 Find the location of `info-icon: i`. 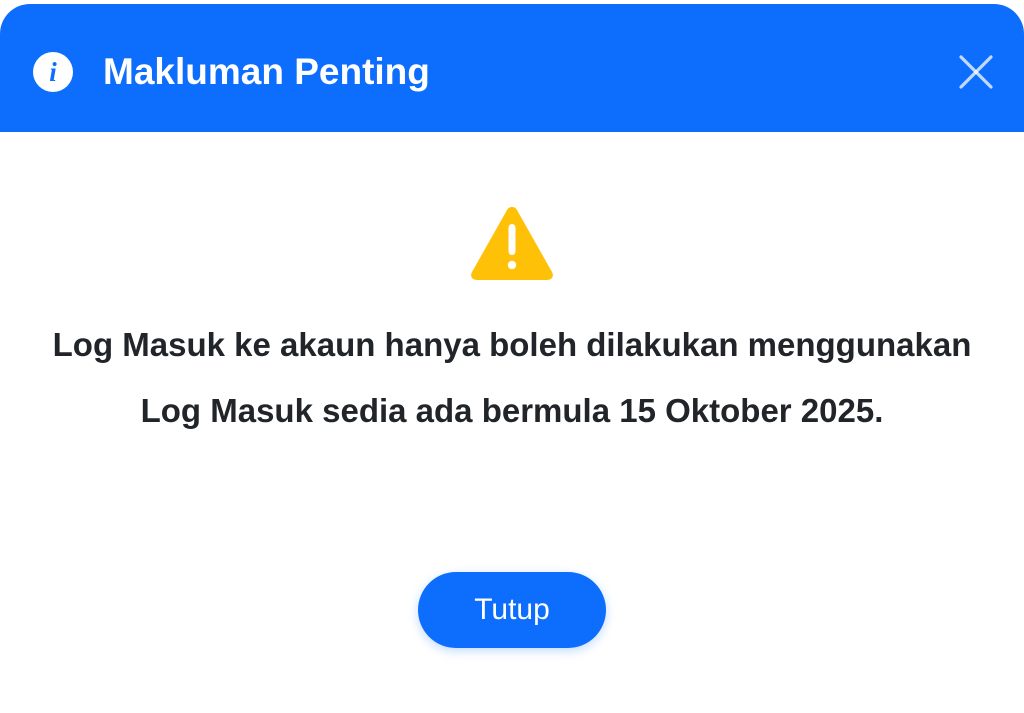

info-icon: i is located at coordinates (53, 72).